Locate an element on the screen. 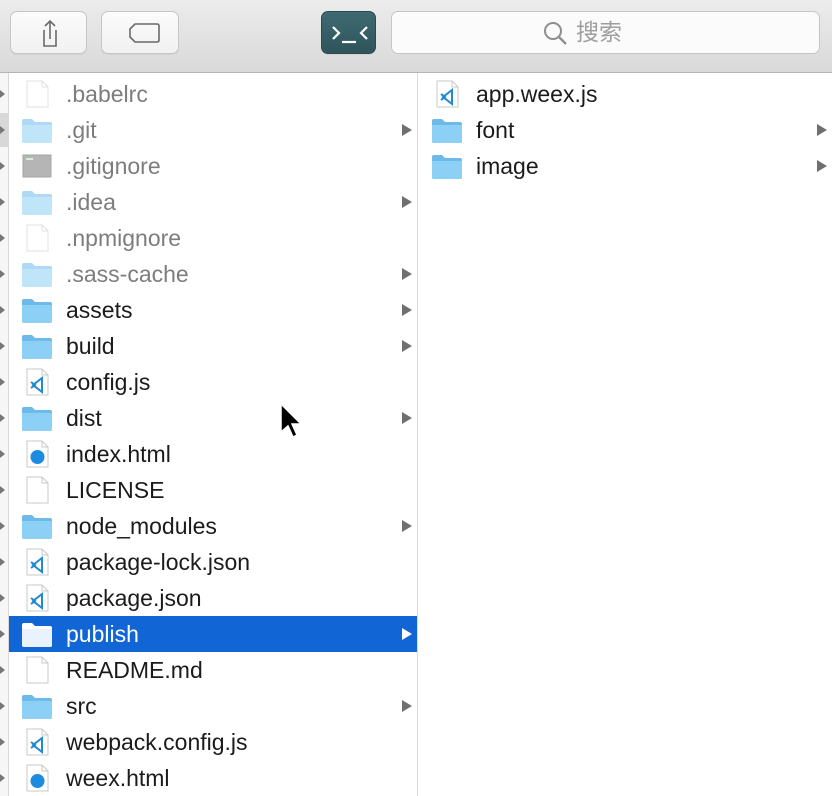 The image size is (832, 796). tags-button is located at coordinates (140, 32).